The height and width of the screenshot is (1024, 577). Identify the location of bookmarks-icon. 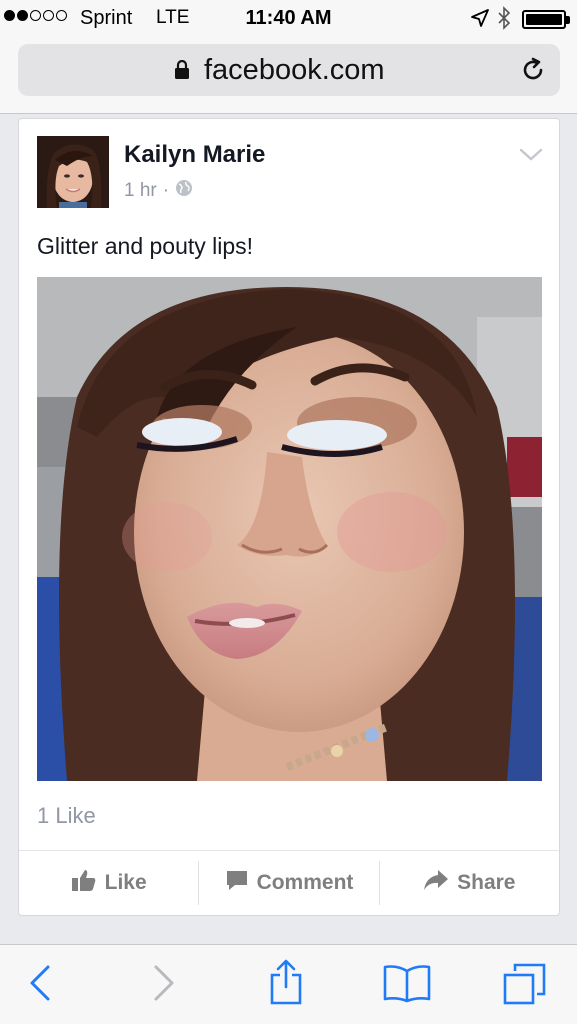
(407, 985).